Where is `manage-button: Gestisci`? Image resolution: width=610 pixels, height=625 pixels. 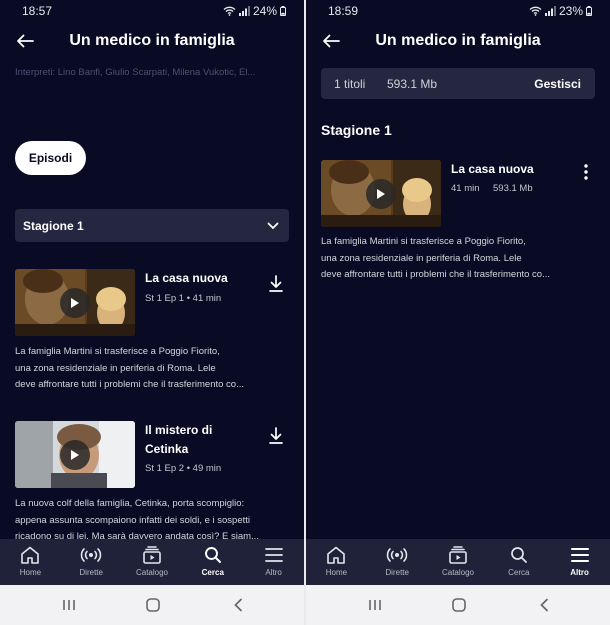 manage-button: Gestisci is located at coordinates (557, 84).